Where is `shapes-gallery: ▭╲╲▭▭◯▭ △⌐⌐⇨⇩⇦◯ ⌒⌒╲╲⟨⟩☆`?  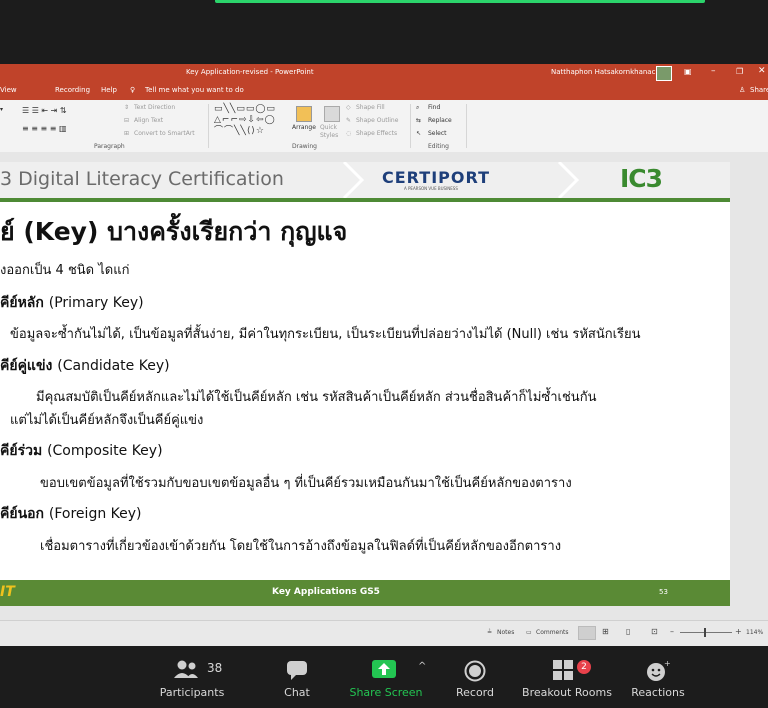 shapes-gallery: ▭╲╲▭▭◯▭ △⌐⌐⇨⇩⇦◯ ⌒⌒╲╲⟨⟩☆ is located at coordinates (251, 122).